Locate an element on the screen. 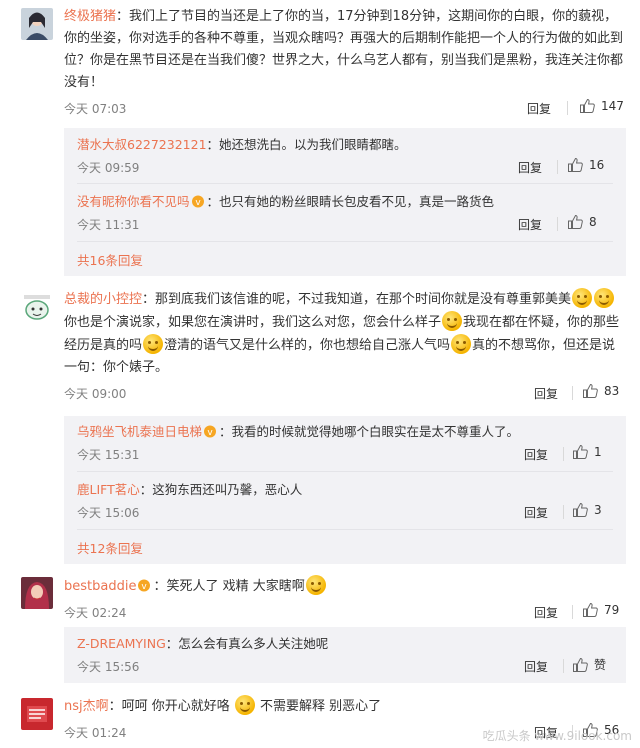  timestamp: 今天 09:59 is located at coordinates (108, 168).